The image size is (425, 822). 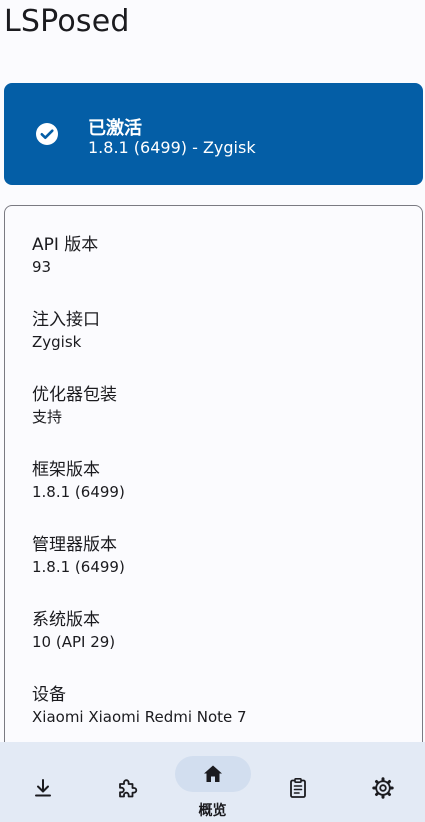 I want to click on check-circle-icon, so click(x=47, y=134).